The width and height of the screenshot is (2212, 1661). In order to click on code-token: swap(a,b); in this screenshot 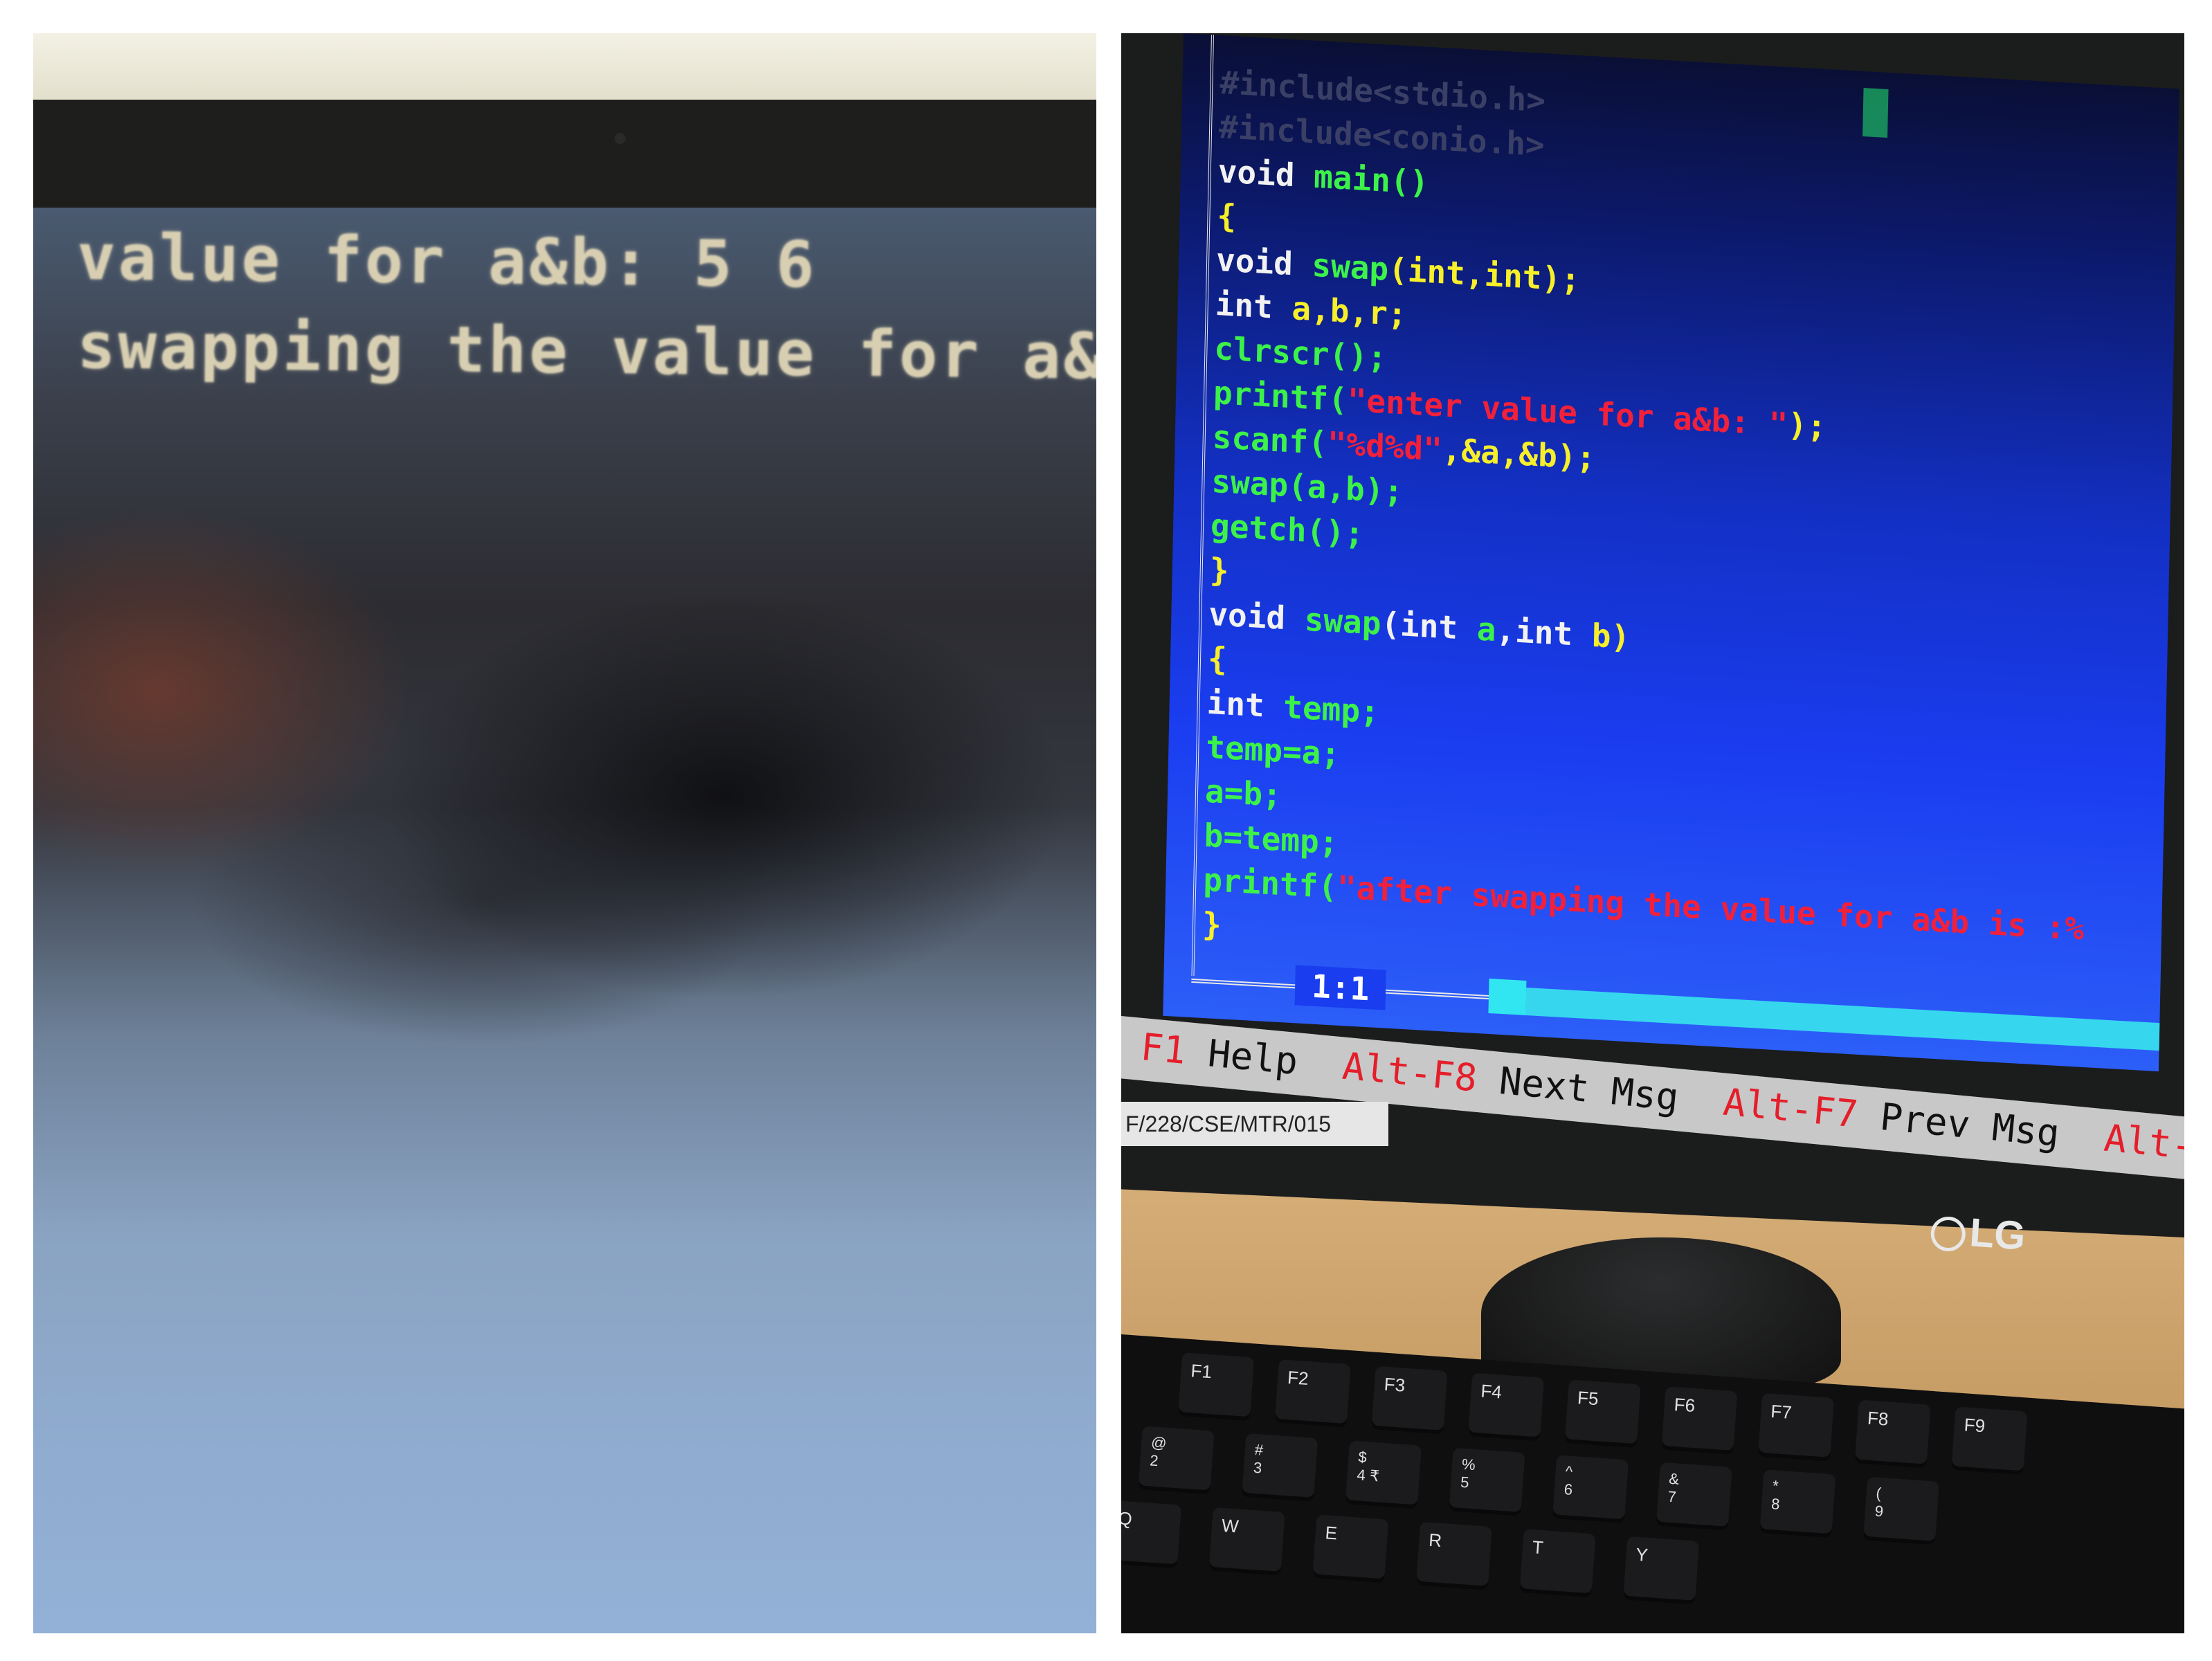, I will do `click(1307, 487)`.